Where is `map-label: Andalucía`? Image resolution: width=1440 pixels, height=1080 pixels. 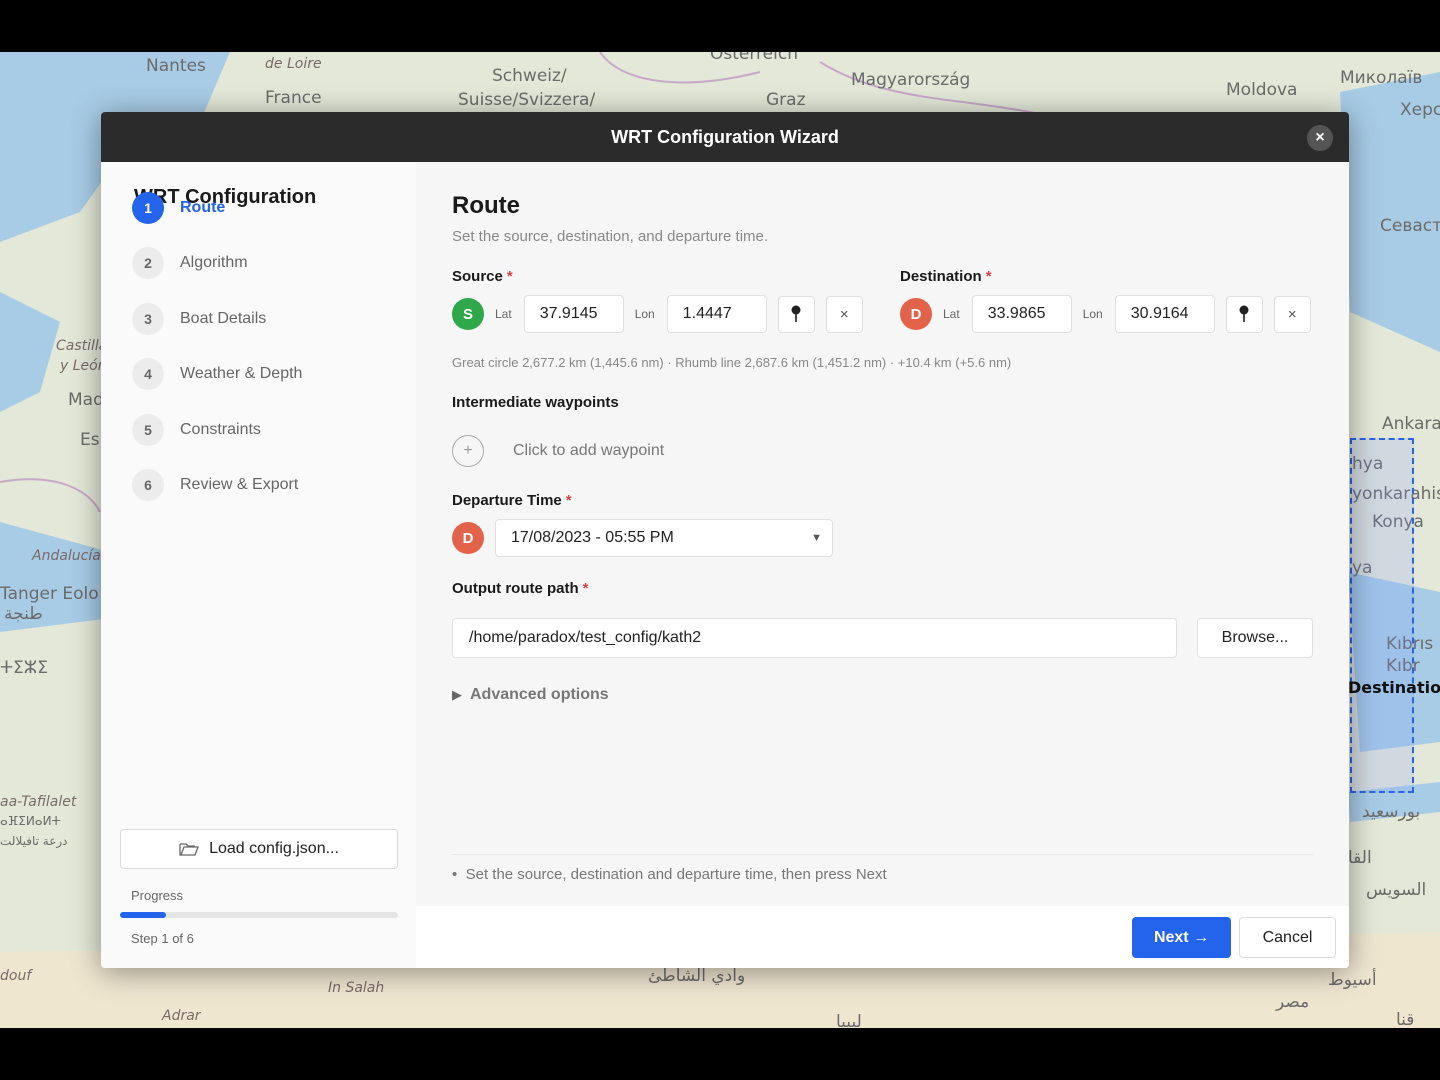 map-label: Andalucía is located at coordinates (66, 556).